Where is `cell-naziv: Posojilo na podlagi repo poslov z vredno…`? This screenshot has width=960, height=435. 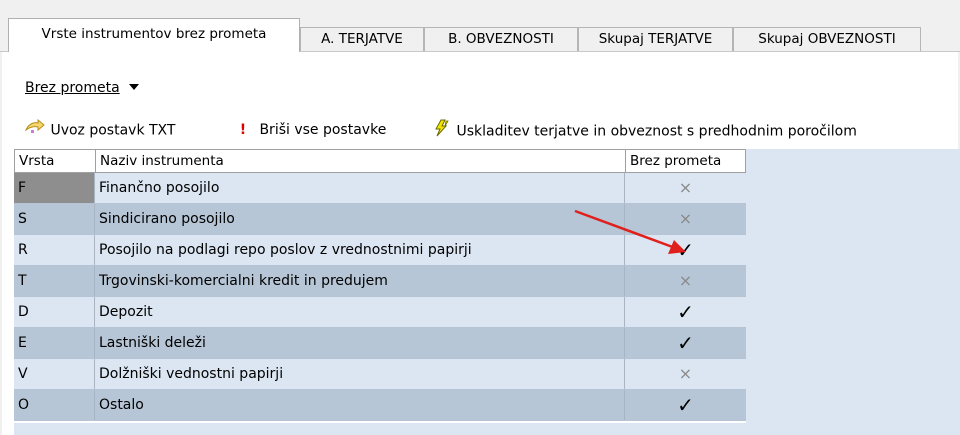
cell-naziv: Posojilo na podlagi repo poslov z vredno… is located at coordinates (360, 250).